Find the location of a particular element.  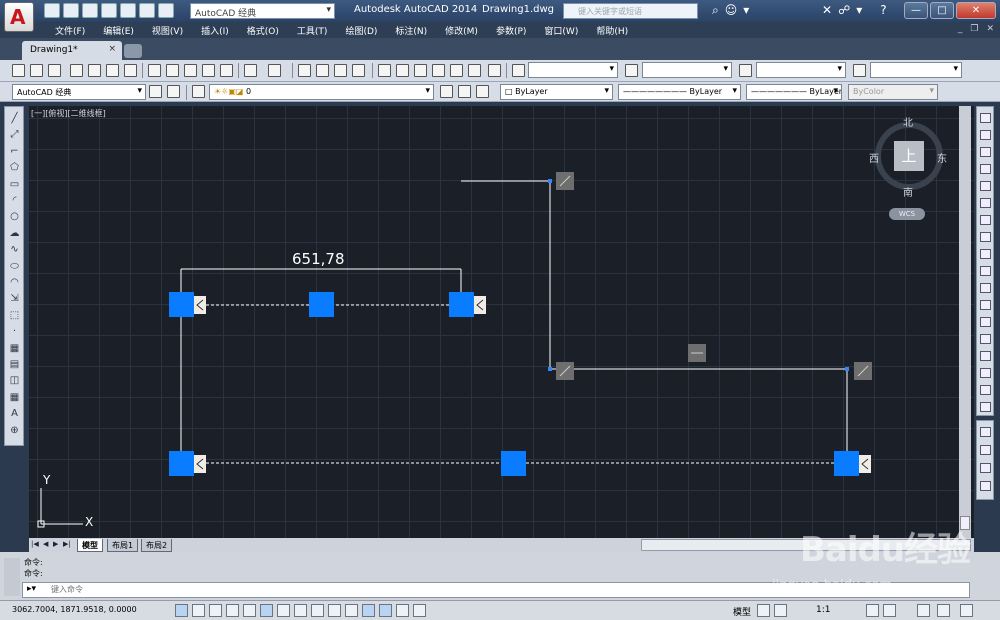

trim-icon is located at coordinates (985, 271).